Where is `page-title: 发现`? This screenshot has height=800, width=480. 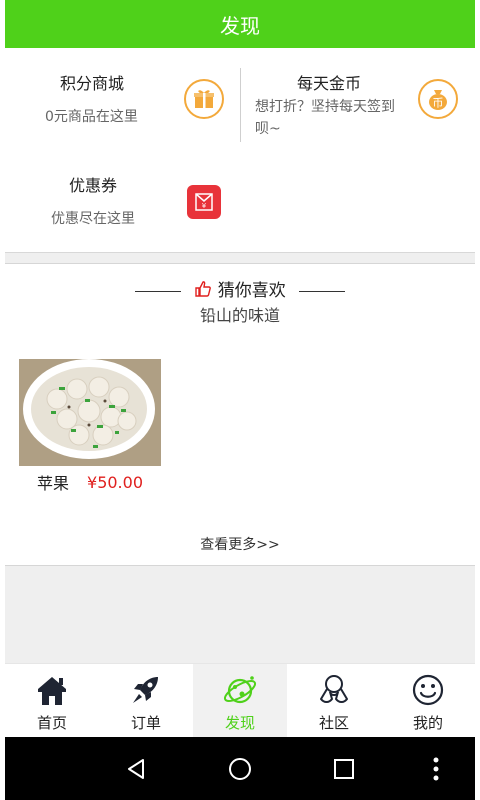
page-title: 发现 is located at coordinates (240, 25).